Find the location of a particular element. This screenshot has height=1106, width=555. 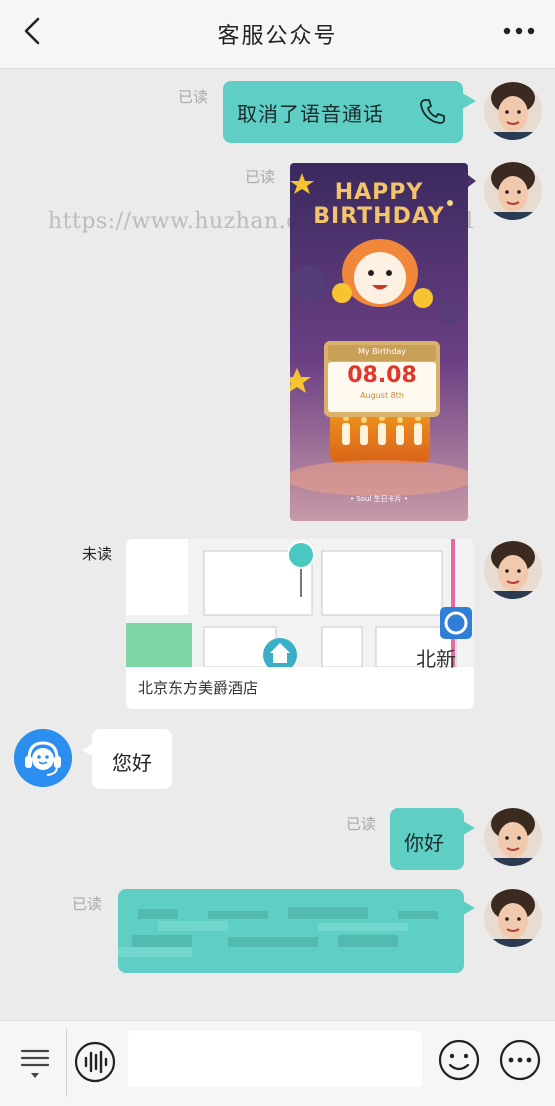

menu-list-icon is located at coordinates (35, 1063).